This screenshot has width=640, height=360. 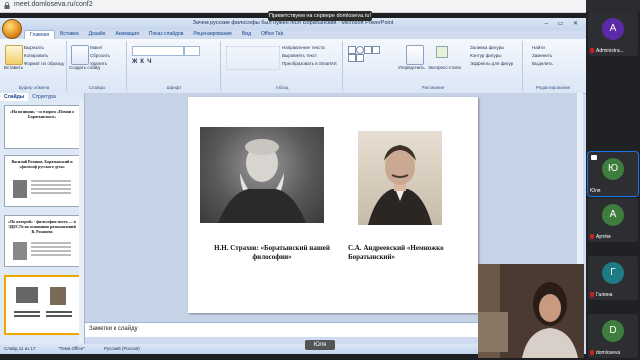 What do you see at coordinates (491, 63) in the screenshot?
I see `shape-effects-button: Эффекты для фигур` at bounding box center [491, 63].